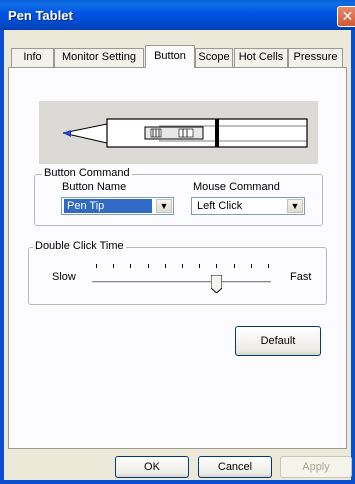 The width and height of the screenshot is (355, 484). Describe the element at coordinates (181, 282) in the screenshot. I see `slider-track` at that location.